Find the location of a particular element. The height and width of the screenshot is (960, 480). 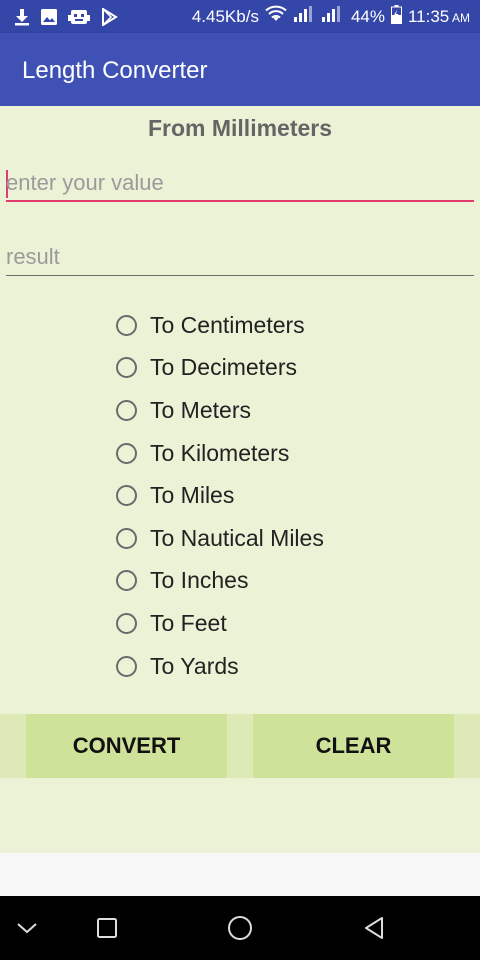

result-field-placeholder: result is located at coordinates (33, 256).